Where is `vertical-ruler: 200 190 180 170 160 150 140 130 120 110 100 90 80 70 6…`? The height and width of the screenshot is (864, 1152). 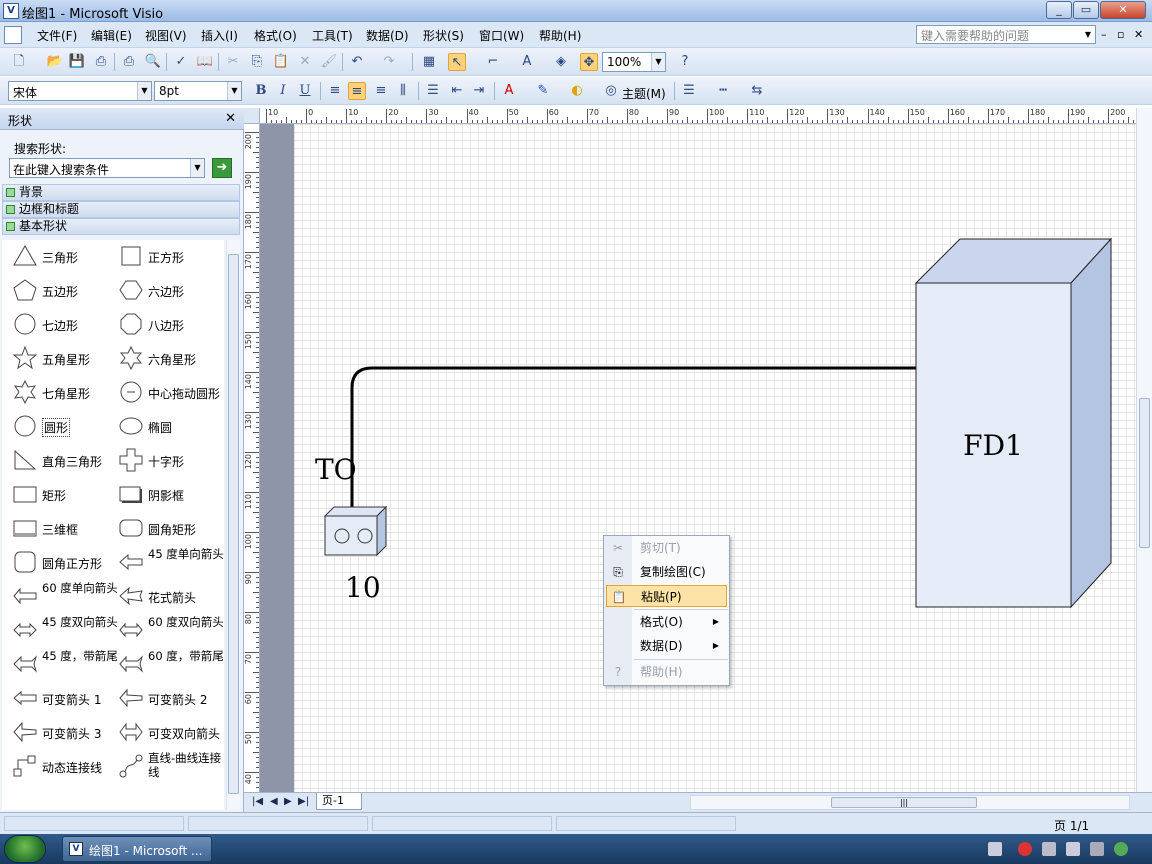 vertical-ruler: 200 190 180 170 160 150 140 130 120 110 100 90 80 70 6… is located at coordinates (252, 461).